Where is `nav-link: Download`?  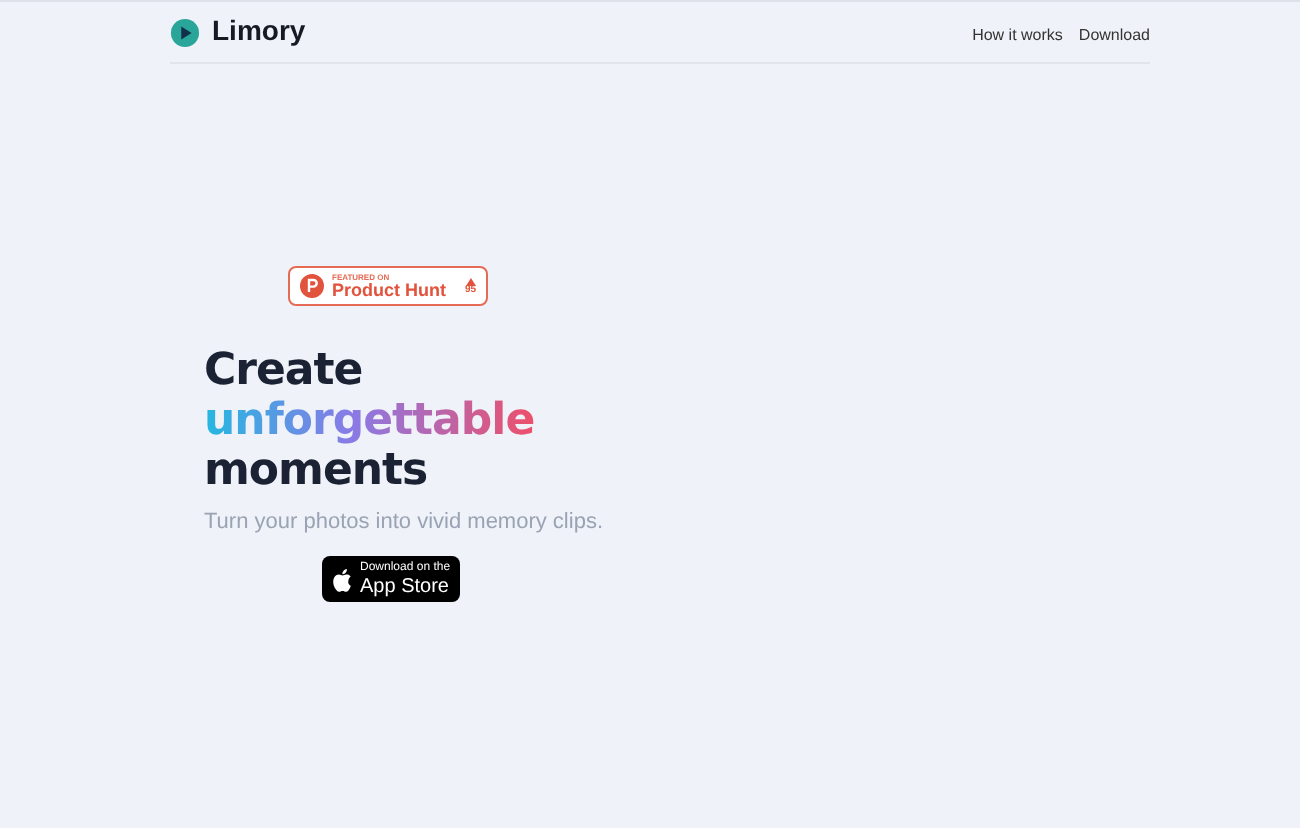 nav-link: Download is located at coordinates (1114, 34).